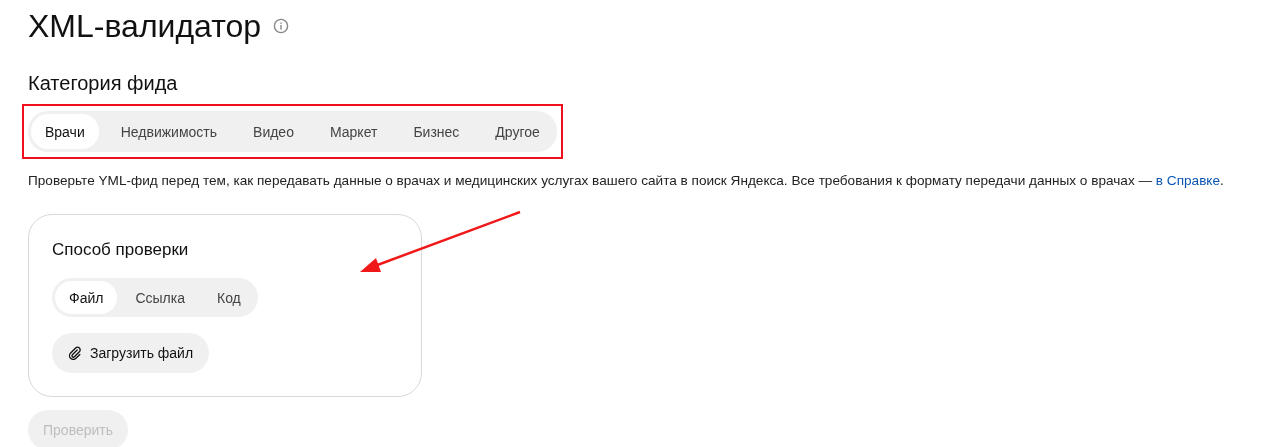  I want to click on info-icon, so click(281, 26).